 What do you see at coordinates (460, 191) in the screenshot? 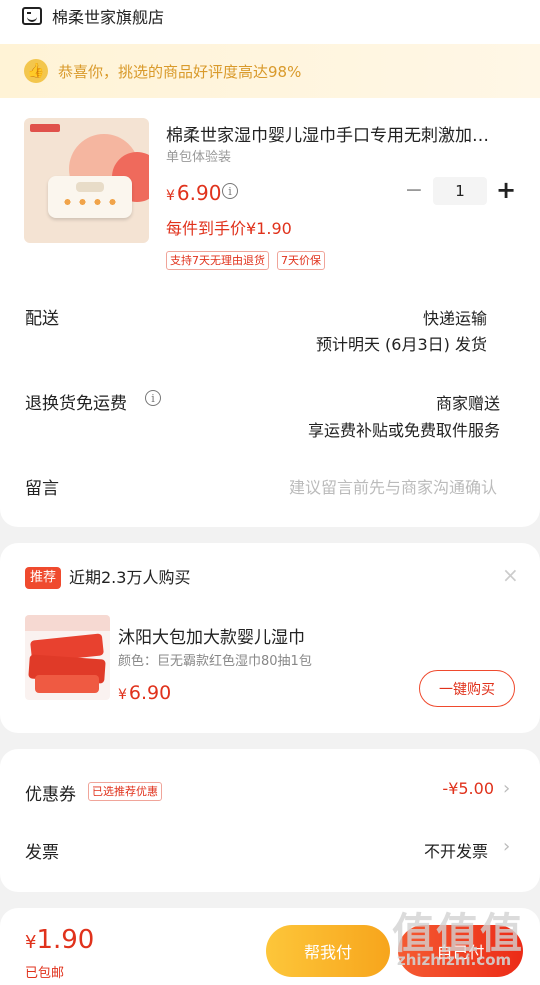
I see `quantity-input: 1` at bounding box center [460, 191].